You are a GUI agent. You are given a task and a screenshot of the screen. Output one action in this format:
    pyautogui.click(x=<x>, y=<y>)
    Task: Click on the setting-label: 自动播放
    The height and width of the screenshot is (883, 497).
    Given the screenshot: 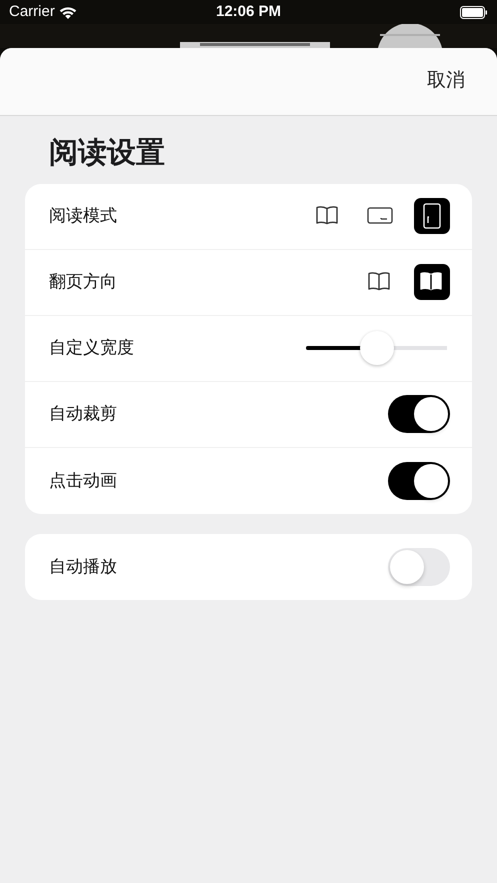 What is the action you would take?
    pyautogui.click(x=83, y=567)
    